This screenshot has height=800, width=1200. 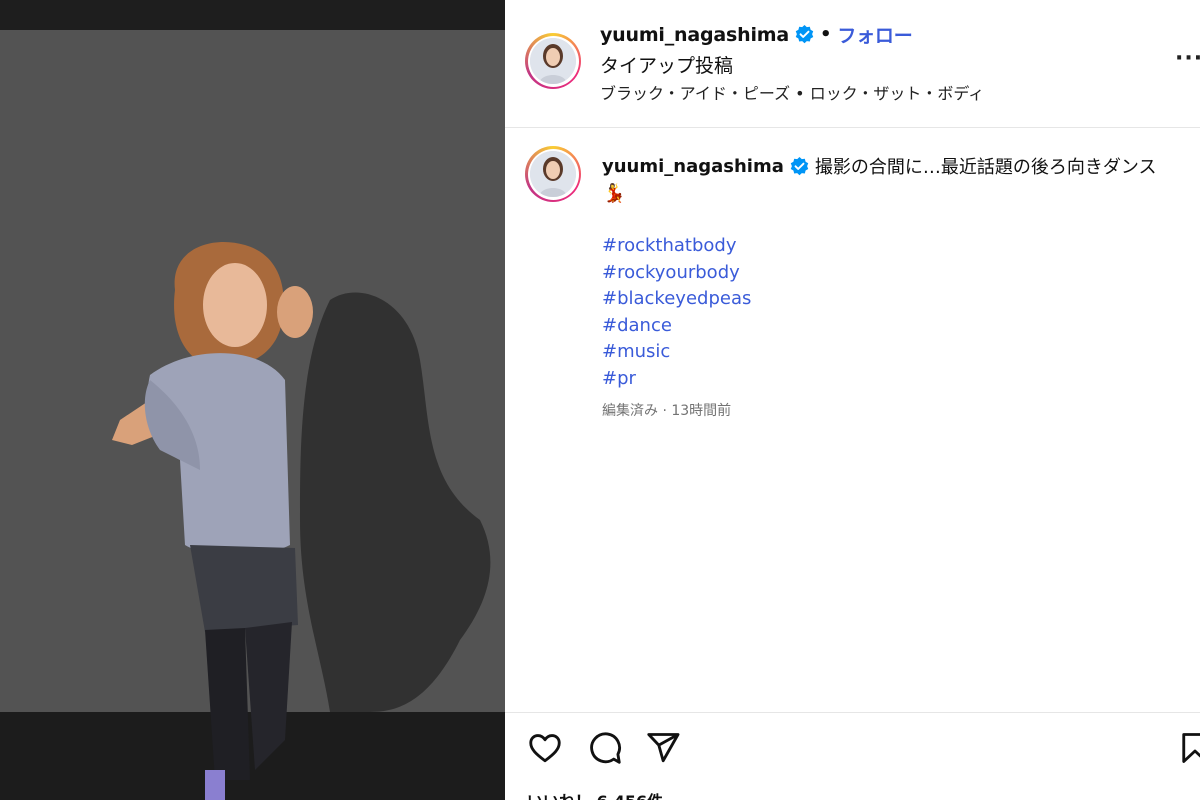 I want to click on caption-line: yuumi_nagashima 撮影の合間に…最近話題の後ろ向きダンス, so click(x=897, y=166).